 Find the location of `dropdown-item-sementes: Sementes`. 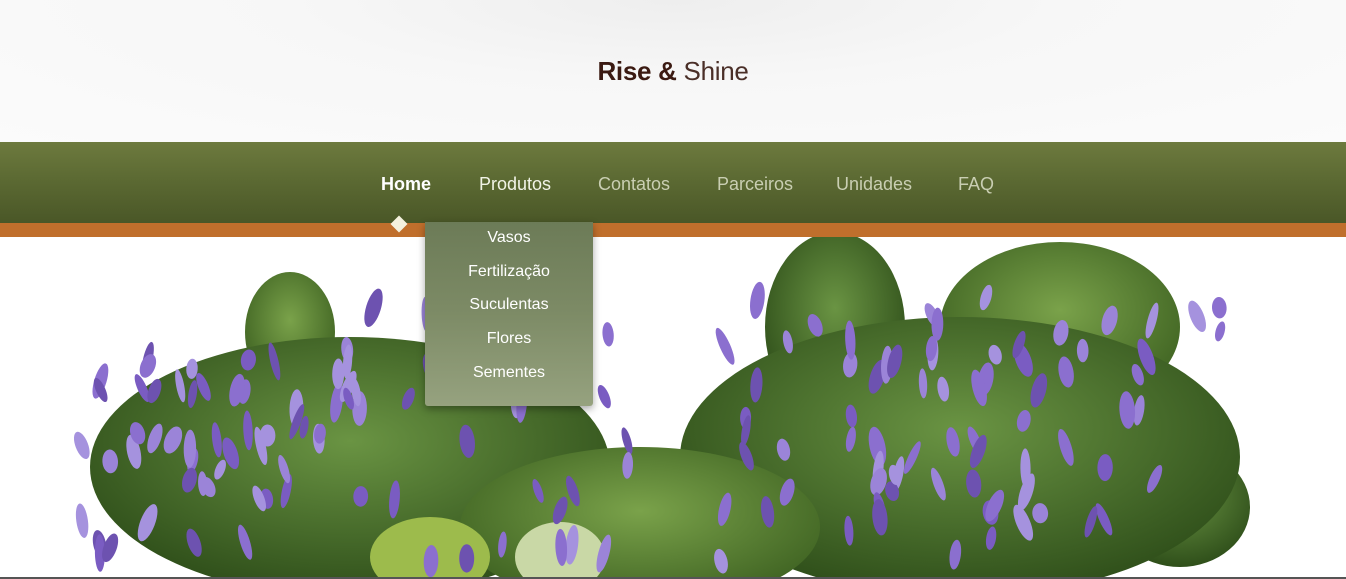

dropdown-item-sementes: Sementes is located at coordinates (509, 373).